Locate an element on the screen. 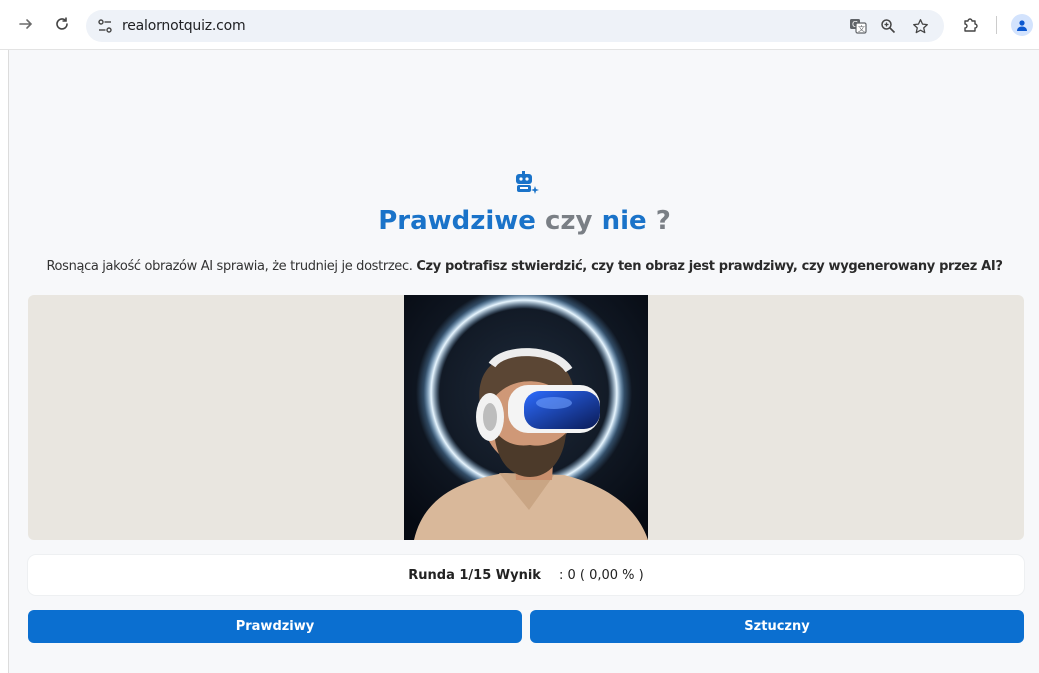 Image resolution: width=1039 pixels, height=673 pixels. puzzle-icon is located at coordinates (971, 25).